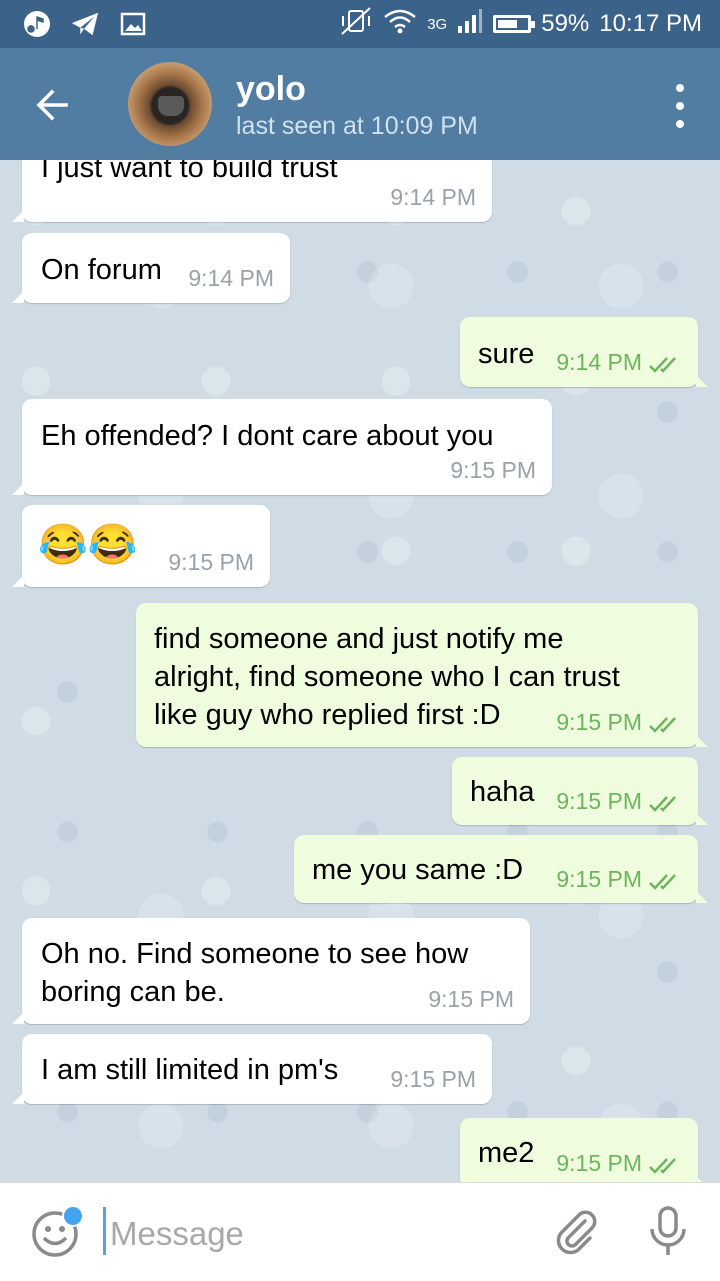 The height and width of the screenshot is (1281, 720). Describe the element at coordinates (514, 24) in the screenshot. I see `battery-icon` at that location.